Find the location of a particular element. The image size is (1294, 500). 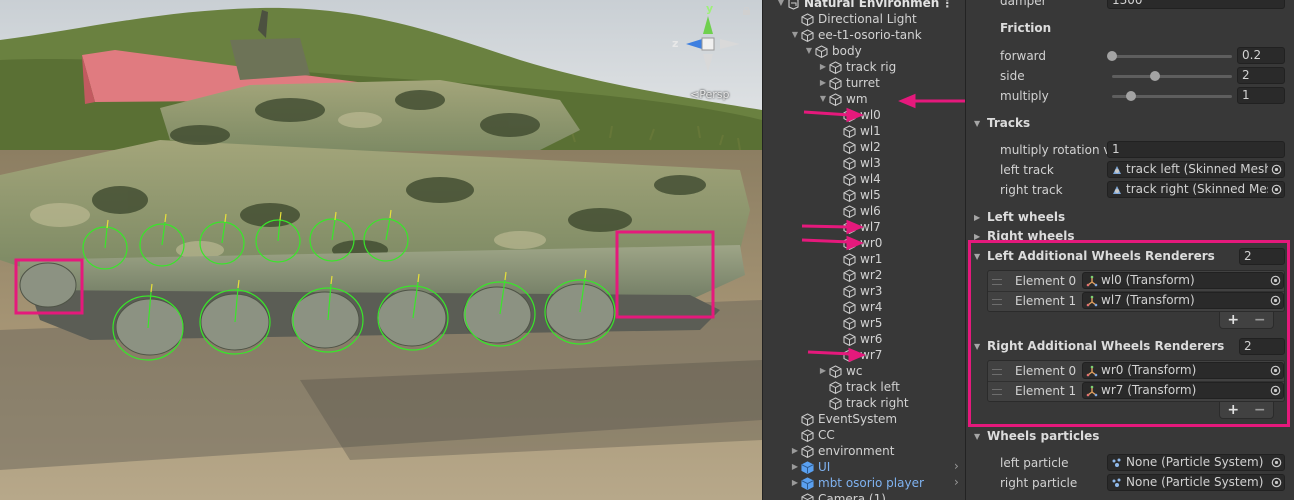

multiply-rotation-label: multiply rotation ve is located at coordinates (1059, 150).